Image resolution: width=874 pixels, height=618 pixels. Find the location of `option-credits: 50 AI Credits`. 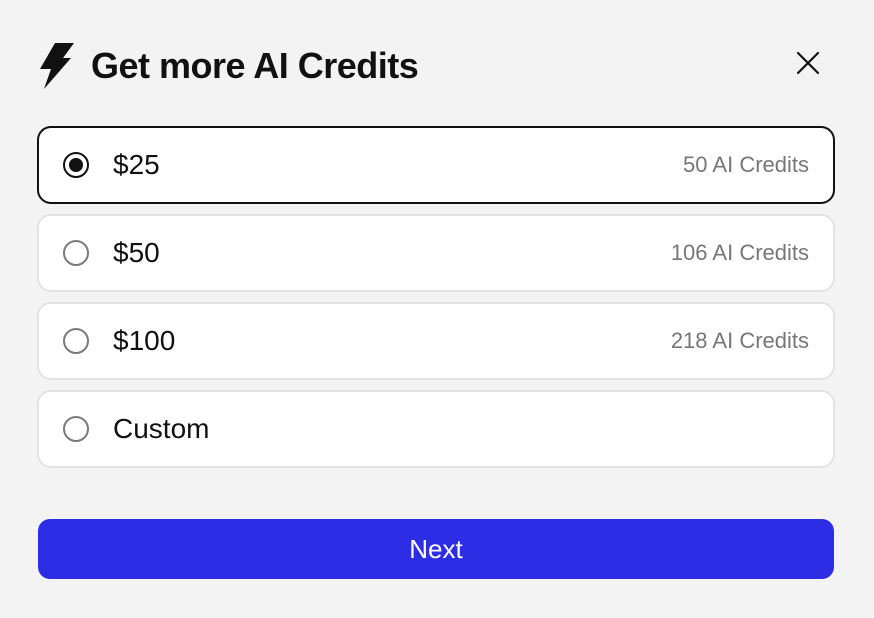

option-credits: 50 AI Credits is located at coordinates (746, 164).